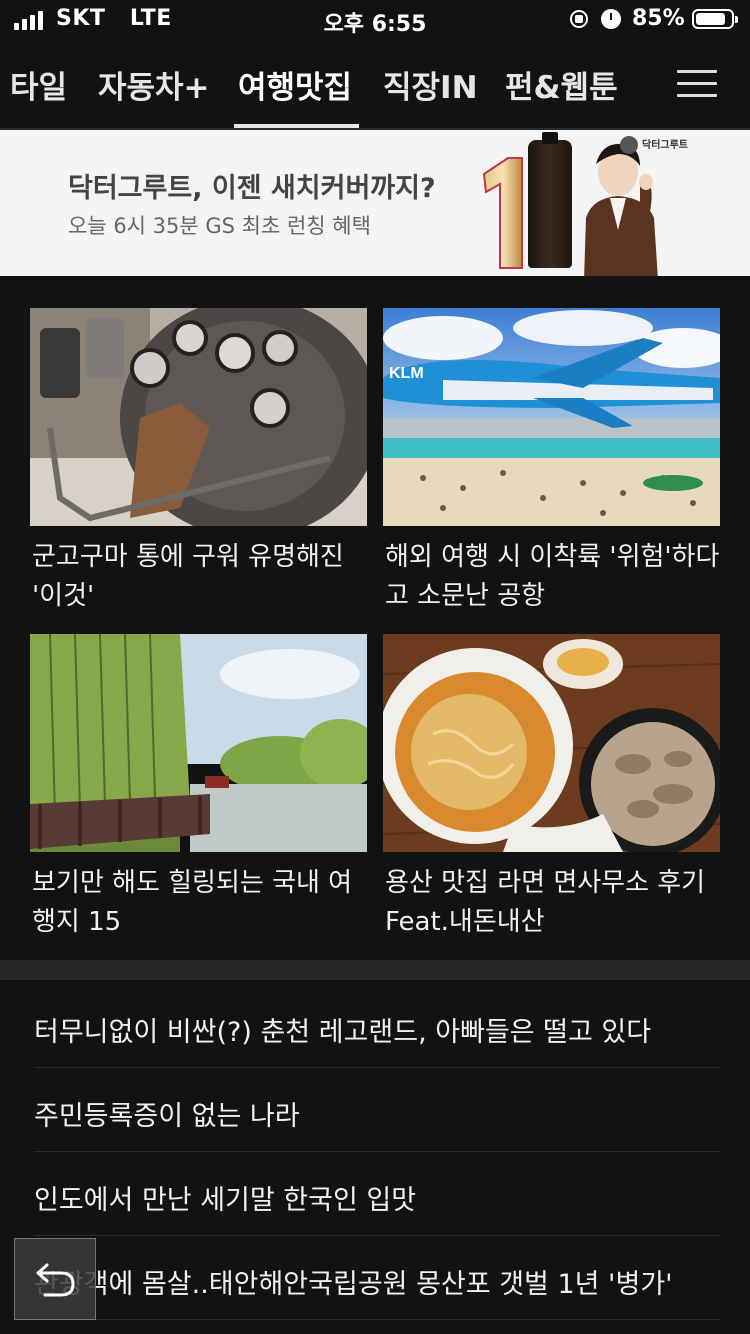 The height and width of the screenshot is (1334, 750). I want to click on article-thumbnail-airport: KLM, so click(551, 417).